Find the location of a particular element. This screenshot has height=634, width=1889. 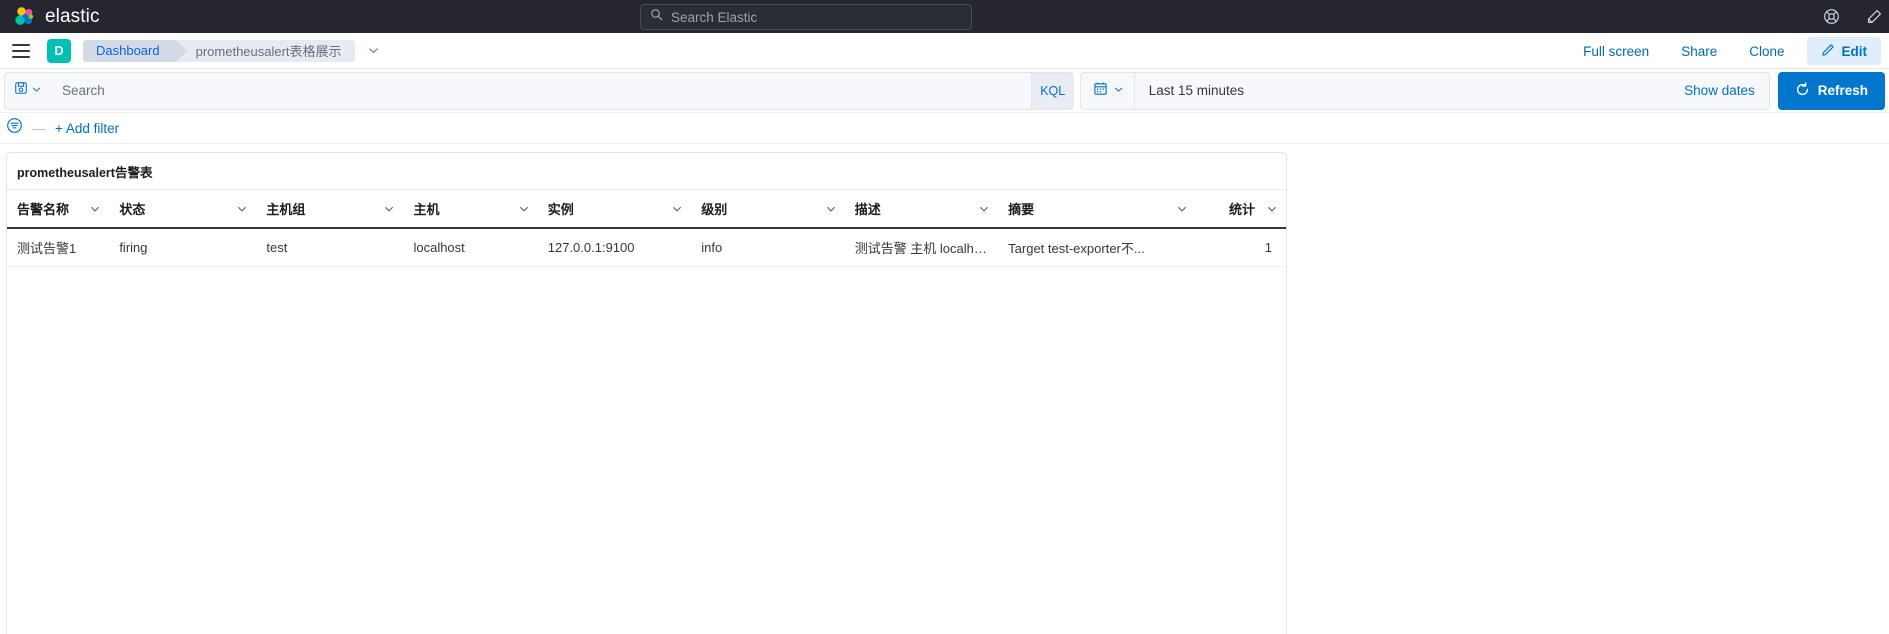

feedback-icon is located at coordinates (1874, 16).